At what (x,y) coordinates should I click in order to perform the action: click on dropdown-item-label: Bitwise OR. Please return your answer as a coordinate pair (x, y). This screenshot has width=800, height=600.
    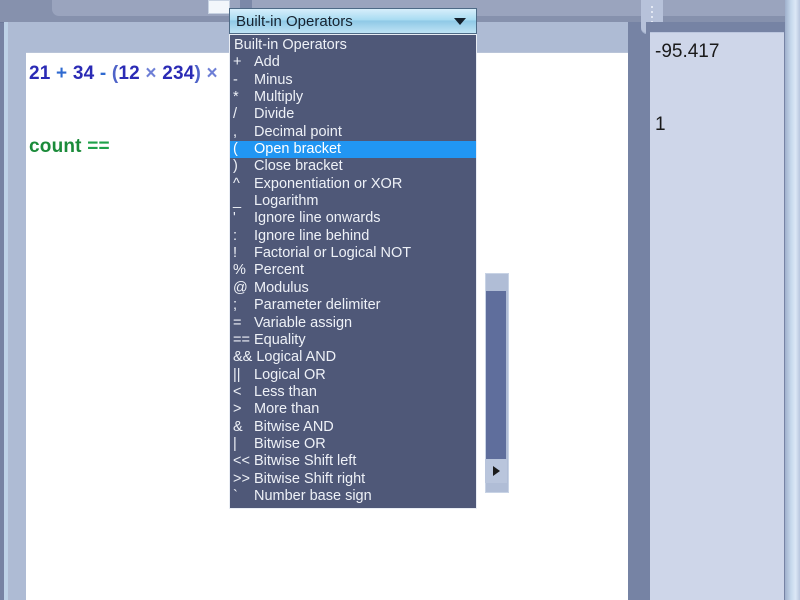
    Looking at the image, I should click on (290, 443).